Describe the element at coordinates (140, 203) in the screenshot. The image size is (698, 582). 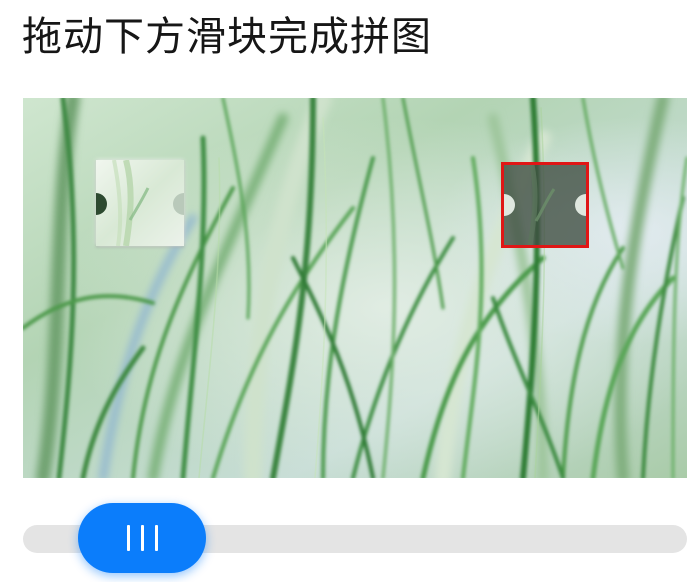
I see `puzzle-piece-icon` at that location.